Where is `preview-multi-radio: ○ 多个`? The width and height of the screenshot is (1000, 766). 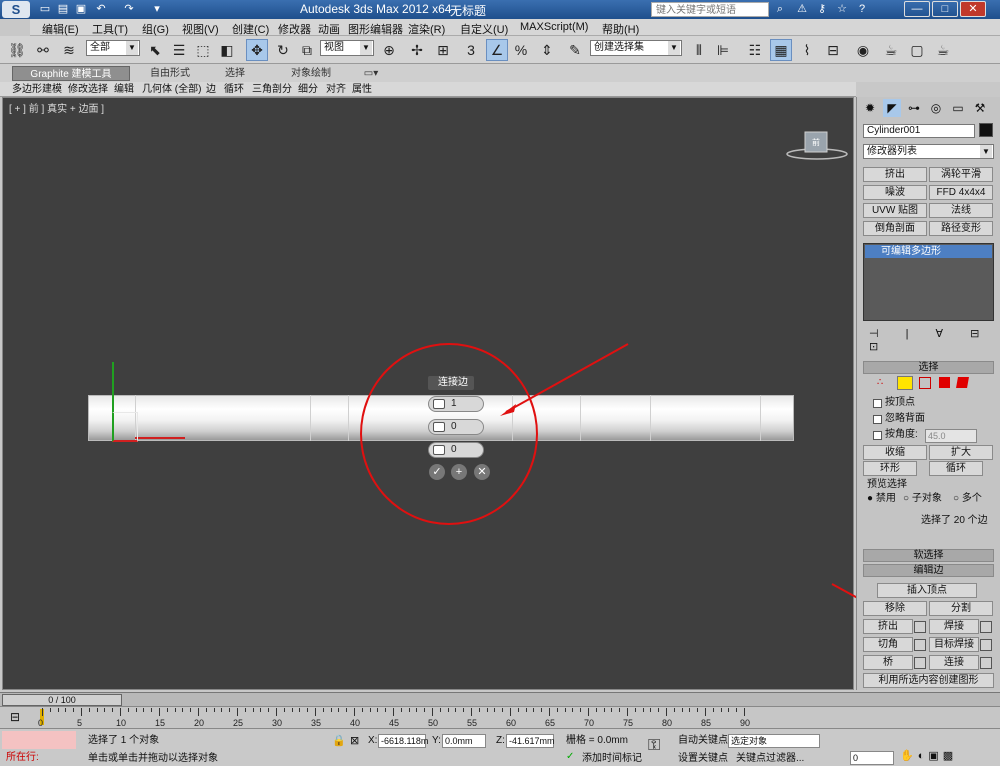 preview-multi-radio: ○ 多个 is located at coordinates (967, 499).